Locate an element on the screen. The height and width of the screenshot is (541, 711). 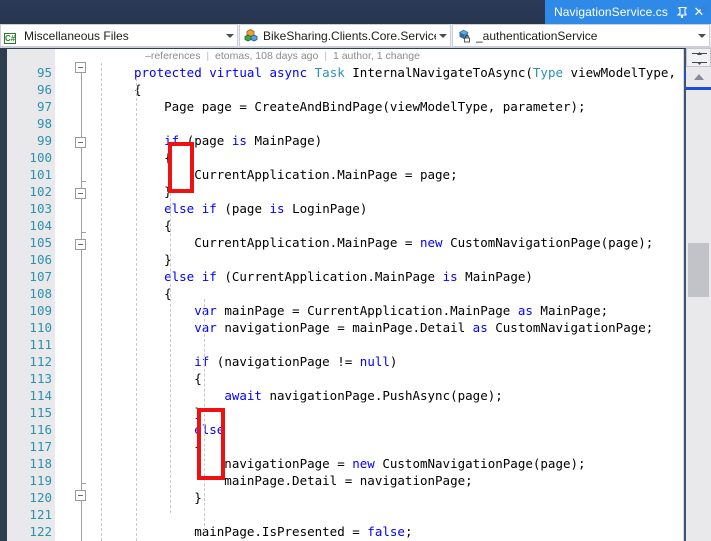
codelens-author: etomas, 108 days ago is located at coordinates (266, 56).